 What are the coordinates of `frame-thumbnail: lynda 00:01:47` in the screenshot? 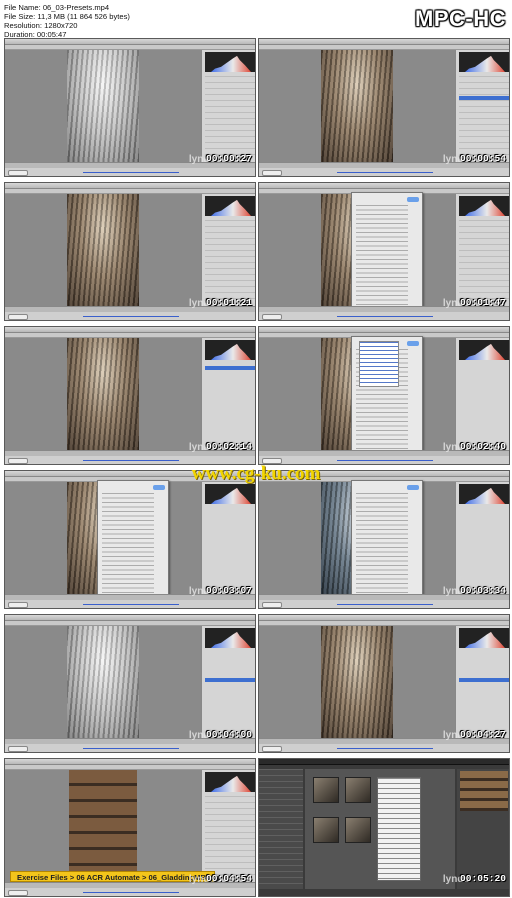 It's located at (384, 251).